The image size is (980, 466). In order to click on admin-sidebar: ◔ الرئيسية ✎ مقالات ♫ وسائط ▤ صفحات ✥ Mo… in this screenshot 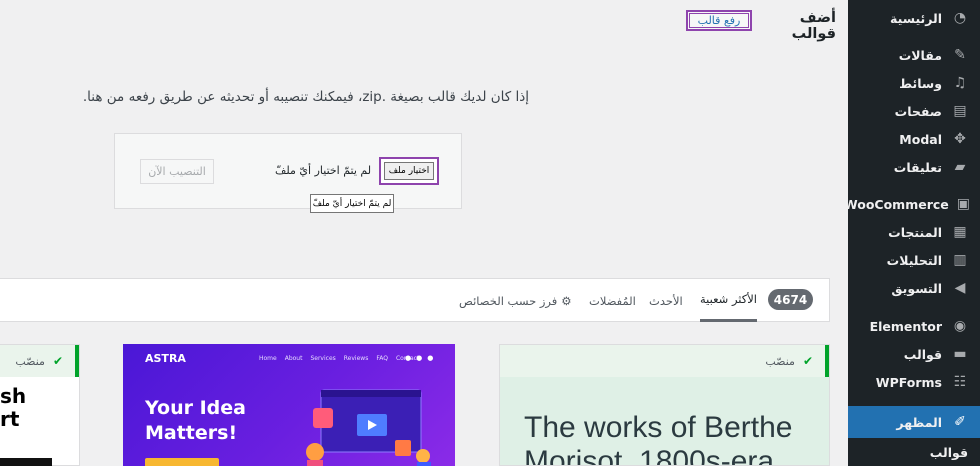, I will do `click(912, 233)`.